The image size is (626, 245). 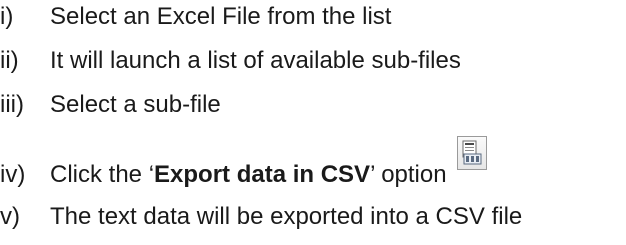 What do you see at coordinates (9, 60) in the screenshot?
I see `step-number: ii)` at bounding box center [9, 60].